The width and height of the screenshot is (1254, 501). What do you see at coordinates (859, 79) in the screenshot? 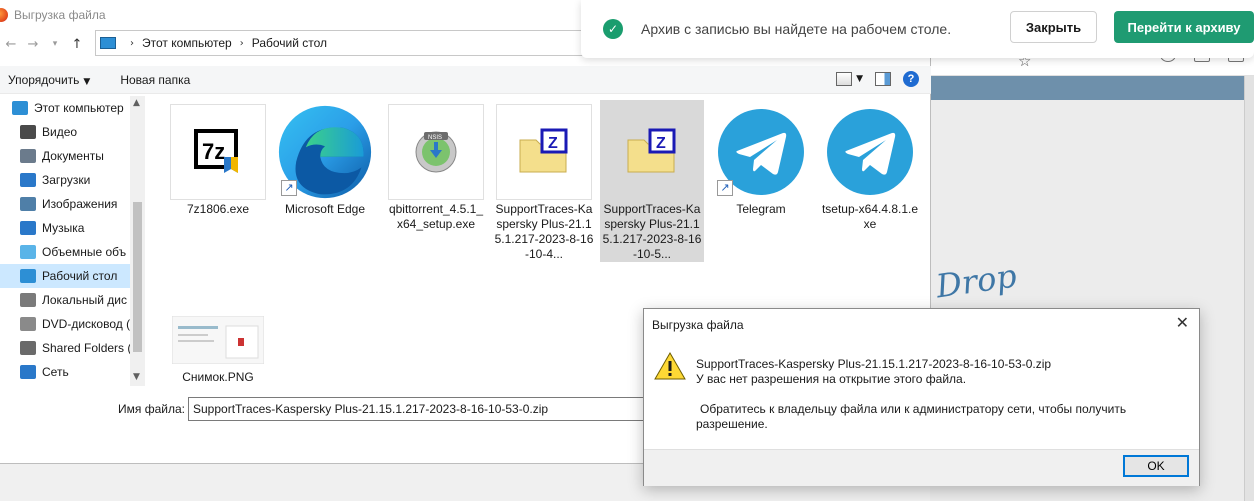
I see `view-dropdown-icon: ▼` at bounding box center [859, 79].